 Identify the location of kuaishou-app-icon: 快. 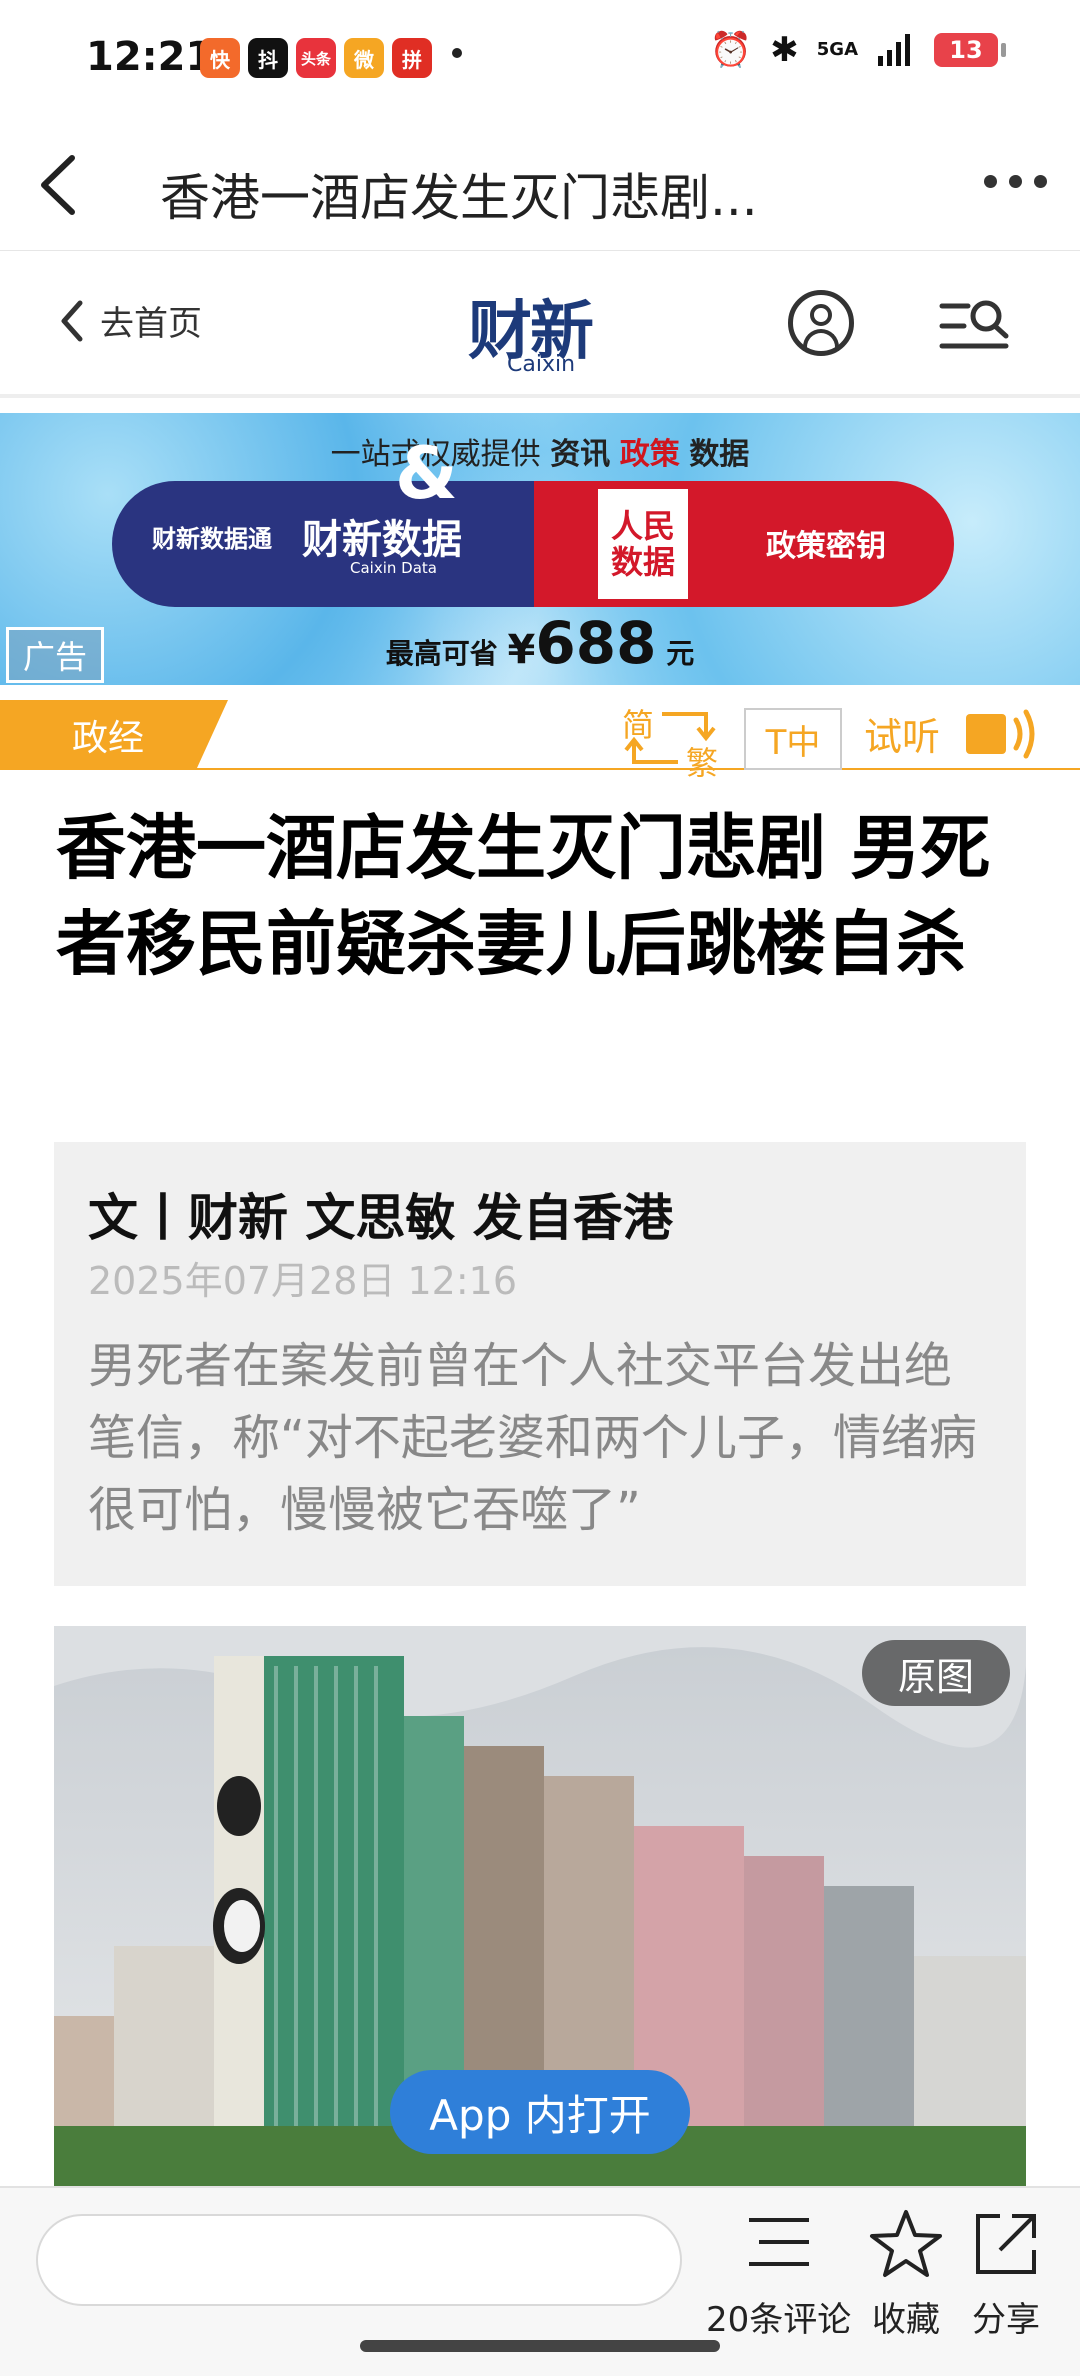
(220, 58).